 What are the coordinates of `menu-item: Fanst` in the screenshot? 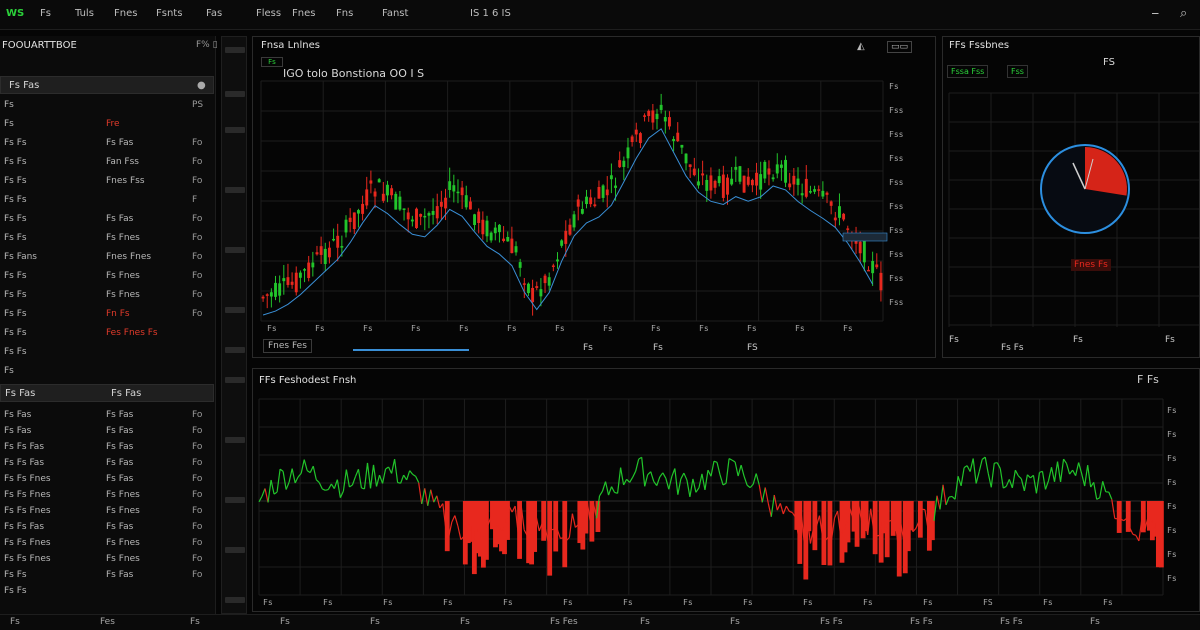 It's located at (395, 13).